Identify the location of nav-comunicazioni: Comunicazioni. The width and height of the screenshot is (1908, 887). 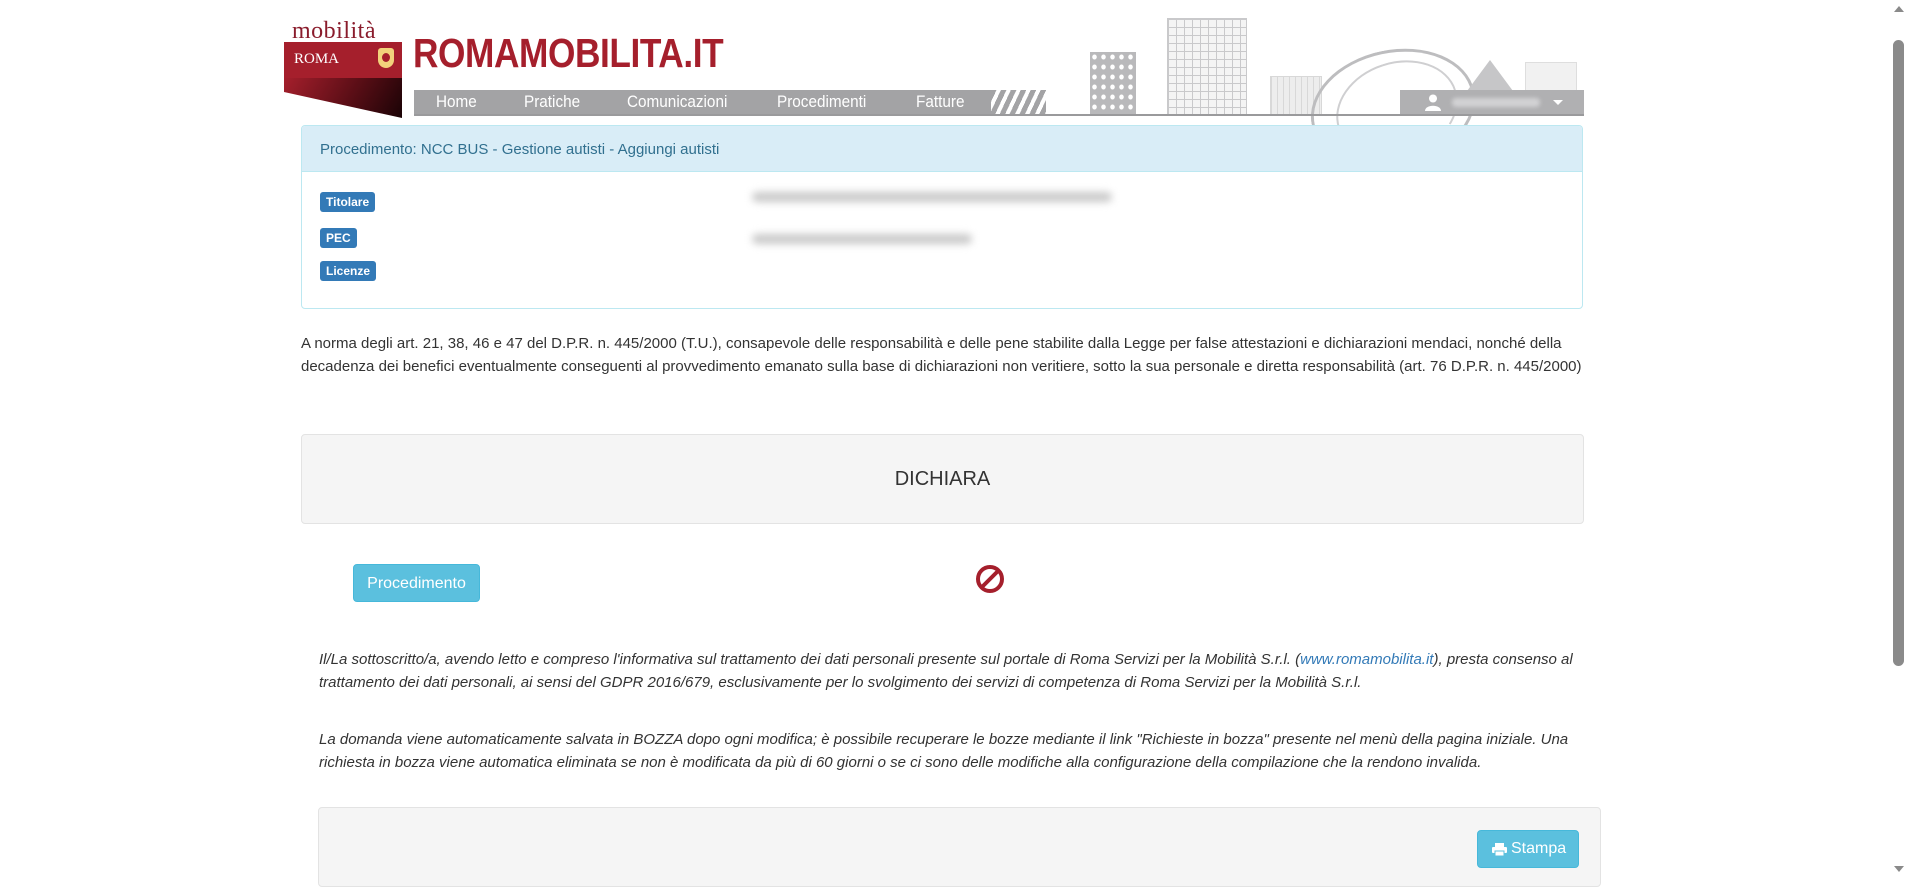
(677, 102).